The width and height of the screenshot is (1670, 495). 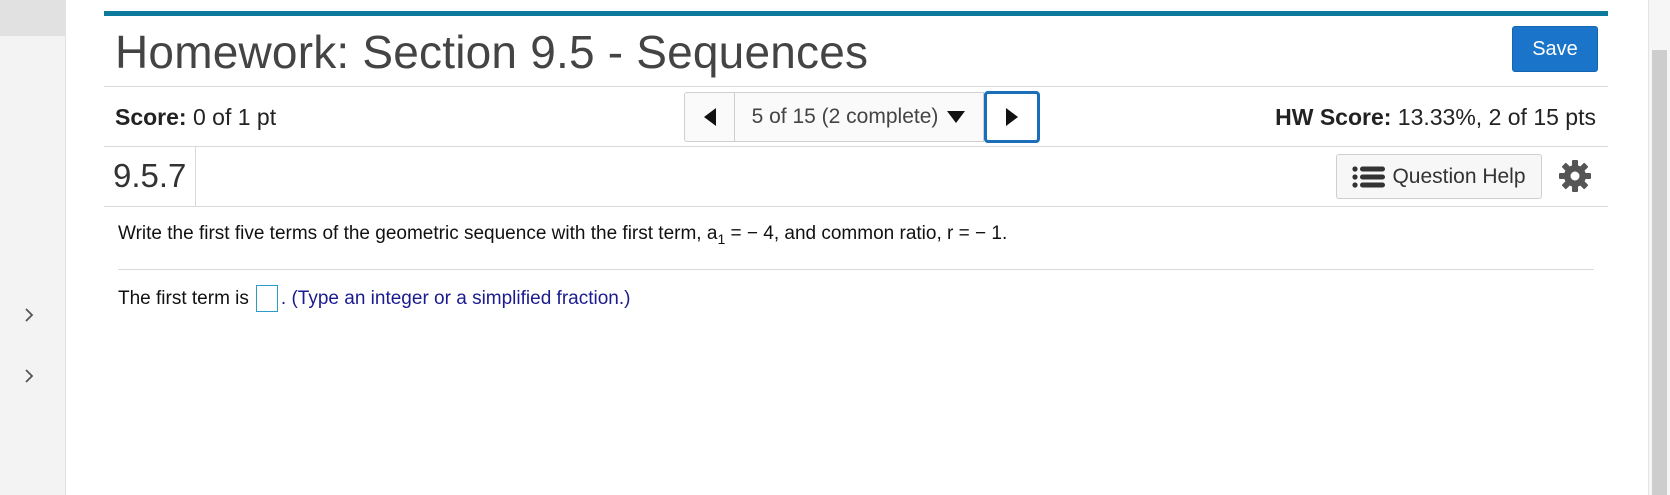 I want to click on expand-panel-1-button, so click(x=29, y=315).